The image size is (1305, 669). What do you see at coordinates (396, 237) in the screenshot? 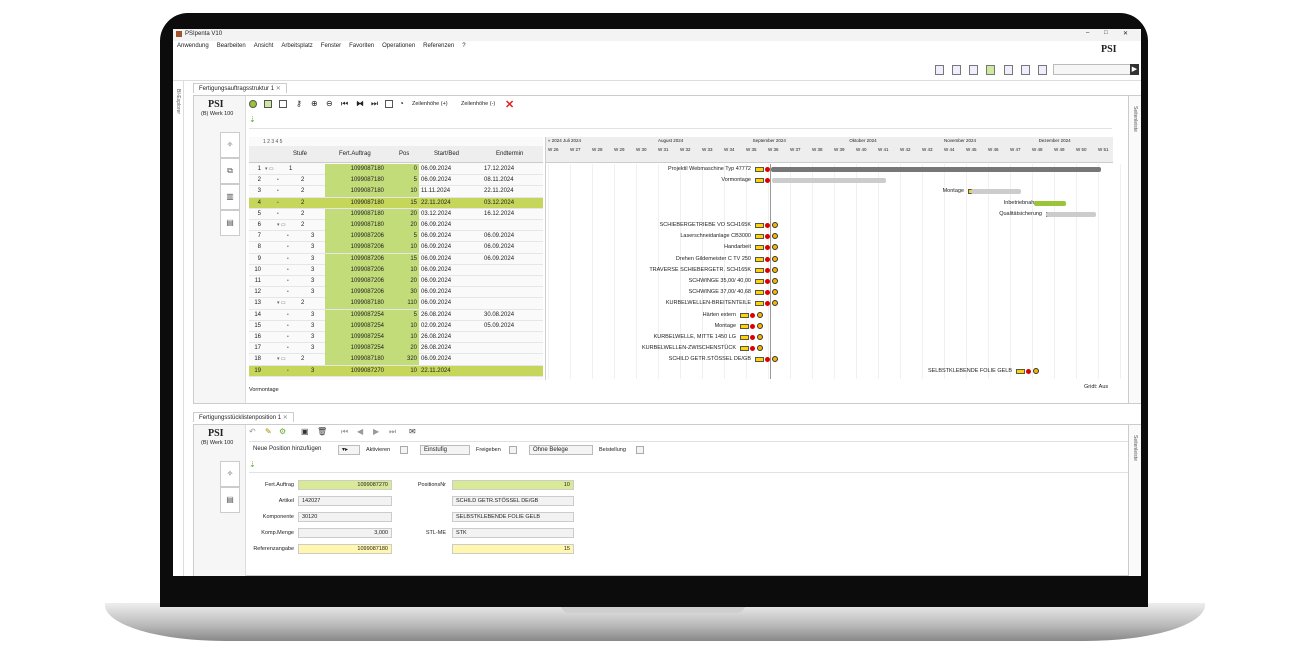
I see `table-row: 7 3 1099087206 5 06.09.2024 06.09.2024 •` at bounding box center [396, 237].